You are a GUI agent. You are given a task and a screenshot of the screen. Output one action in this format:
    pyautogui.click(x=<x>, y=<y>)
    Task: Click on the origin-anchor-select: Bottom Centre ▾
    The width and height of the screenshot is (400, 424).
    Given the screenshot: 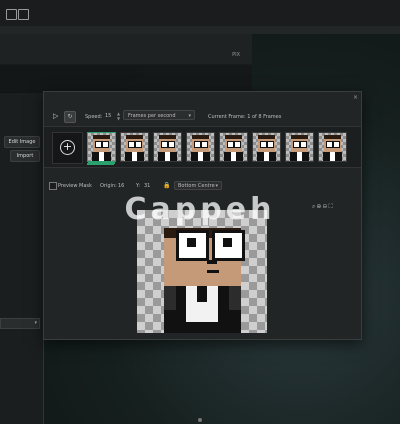 What is the action you would take?
    pyautogui.click(x=198, y=185)
    